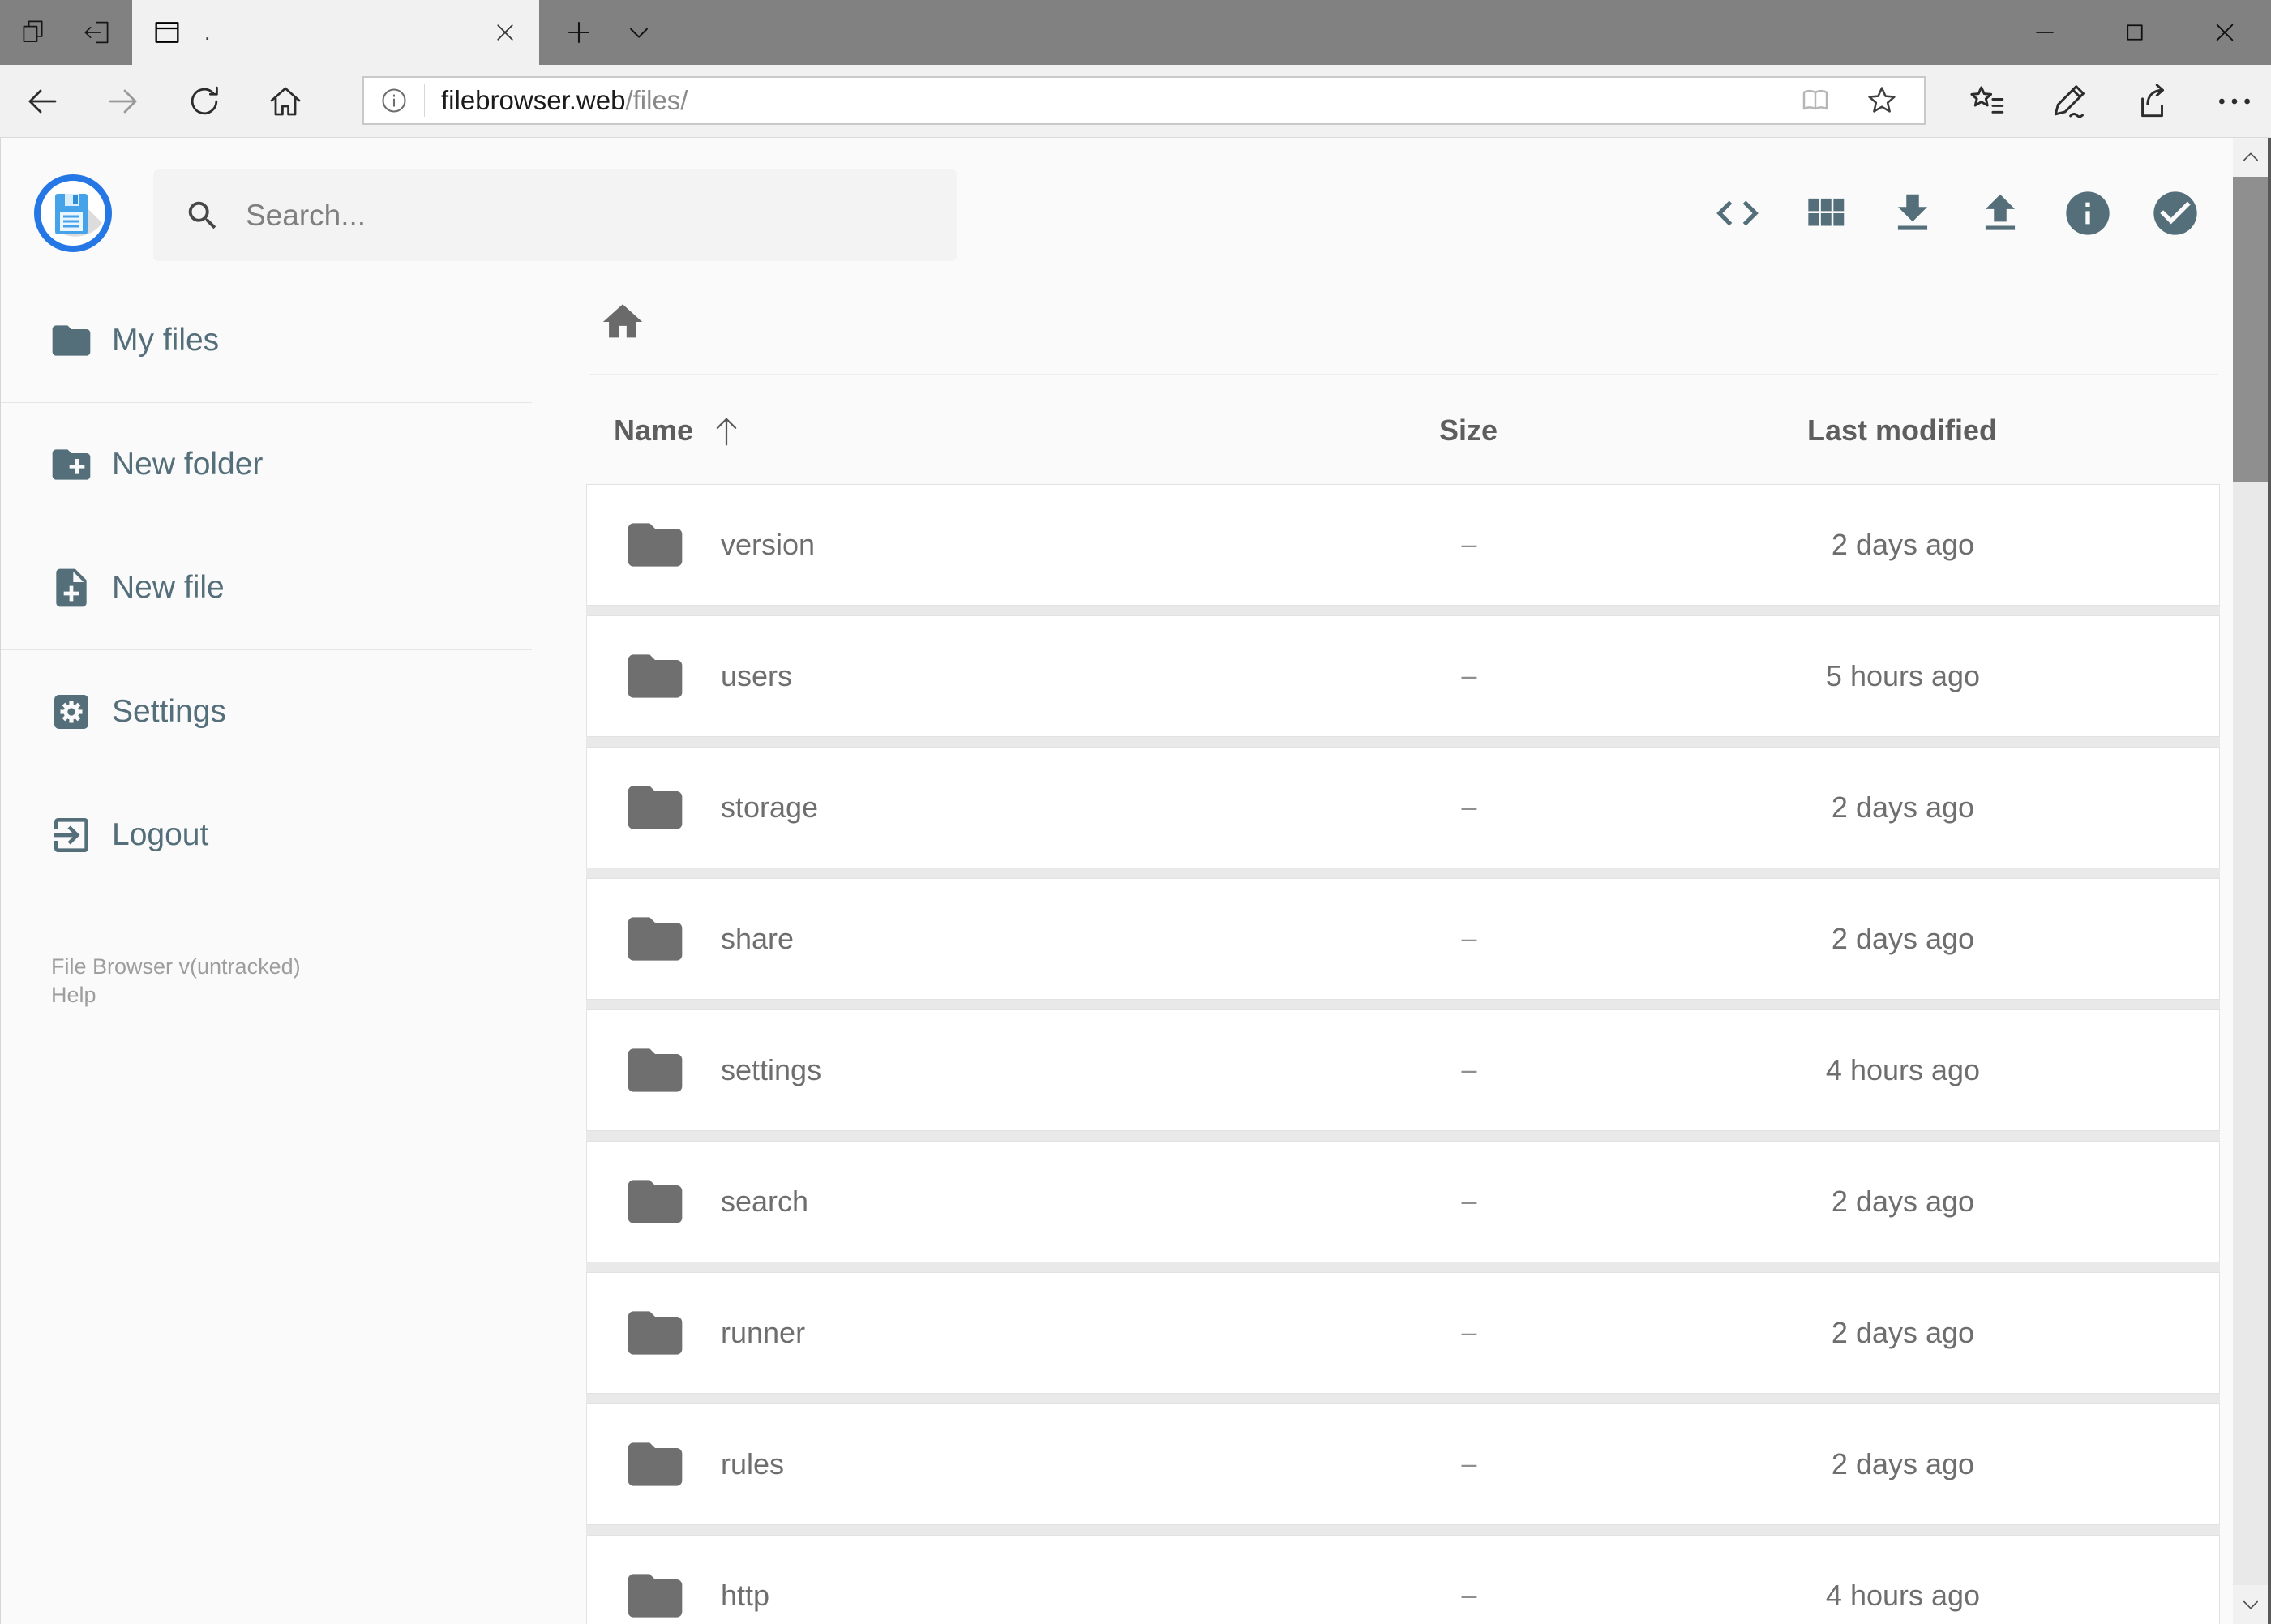 This screenshot has height=1624, width=2271. I want to click on maximize-button, so click(2134, 33).